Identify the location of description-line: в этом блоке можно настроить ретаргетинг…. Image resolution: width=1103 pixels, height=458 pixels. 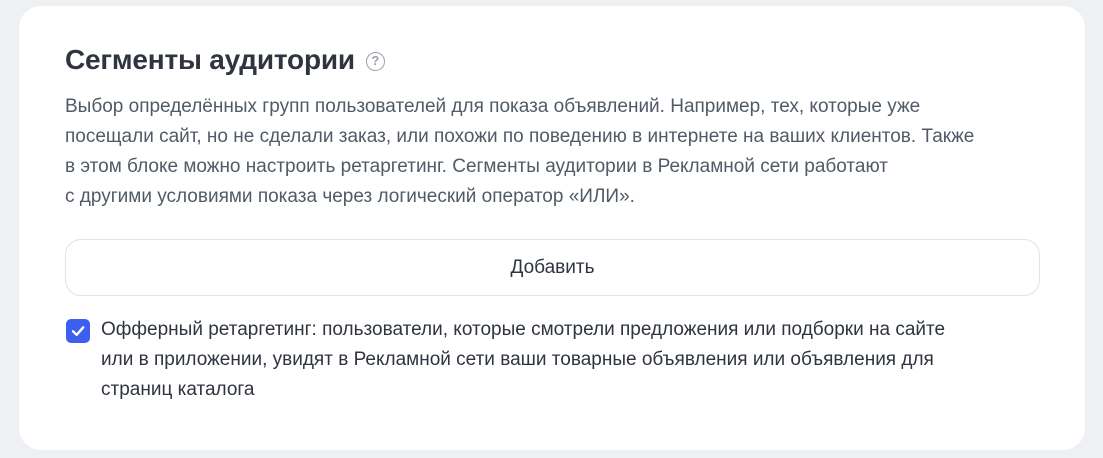
(477, 166).